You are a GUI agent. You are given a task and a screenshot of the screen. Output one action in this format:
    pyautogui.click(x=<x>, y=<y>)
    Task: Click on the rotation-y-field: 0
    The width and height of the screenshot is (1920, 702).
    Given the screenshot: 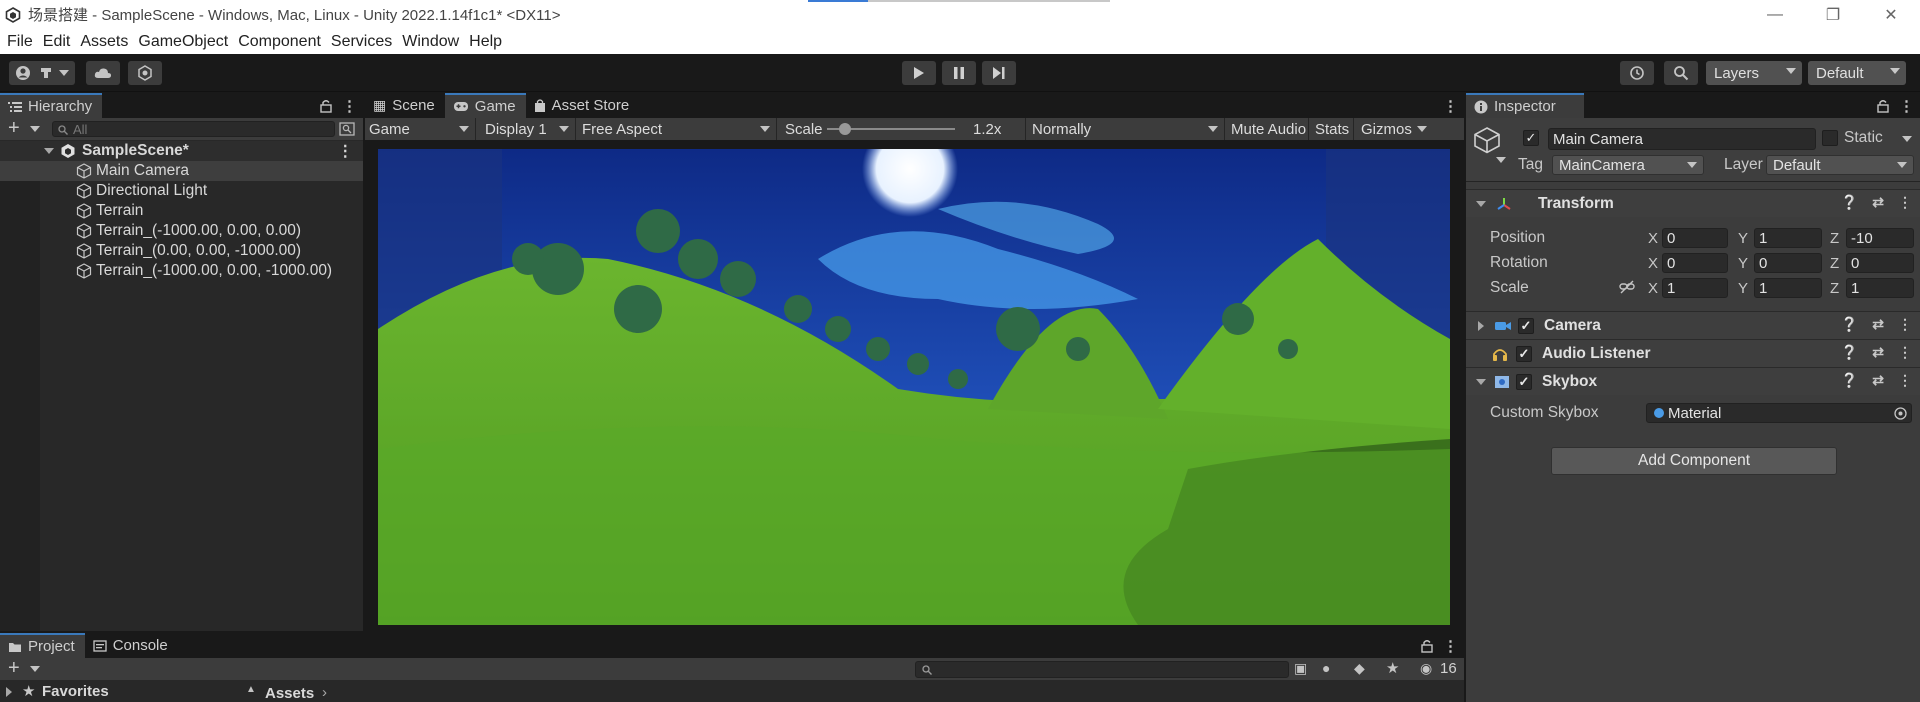 What is the action you would take?
    pyautogui.click(x=1788, y=263)
    